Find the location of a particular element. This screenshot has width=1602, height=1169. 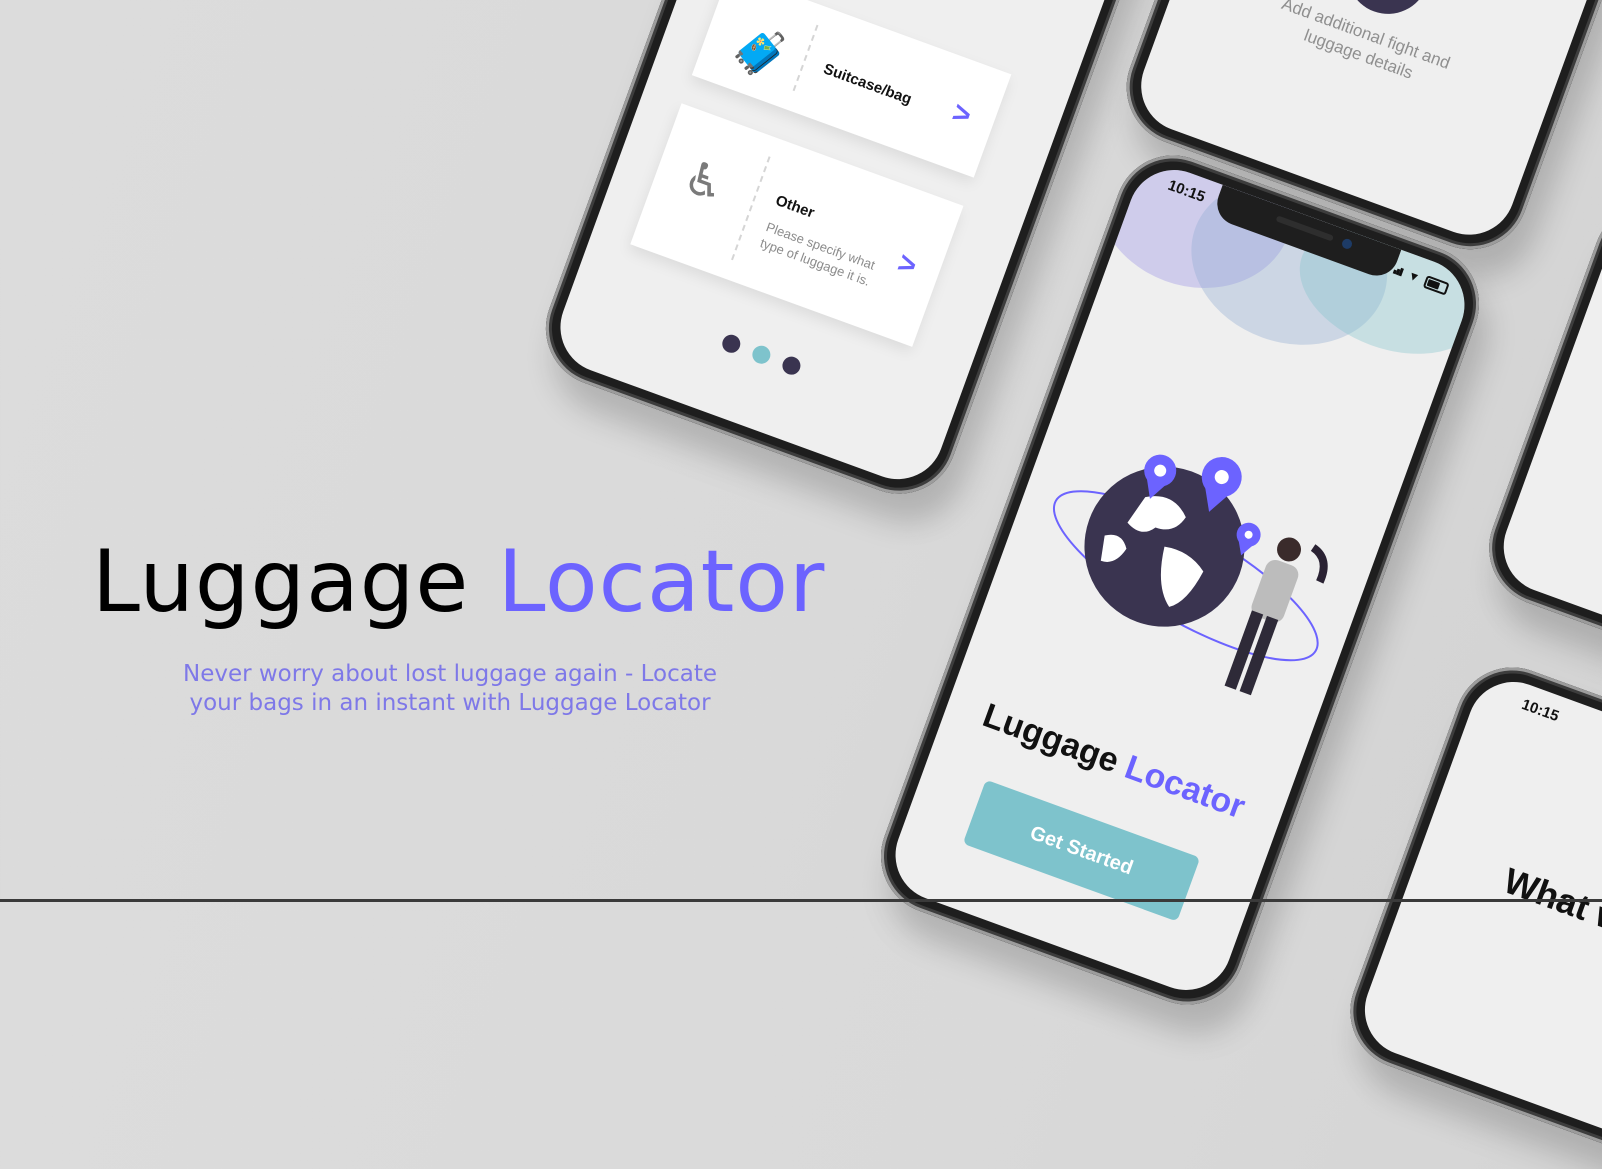

suitcase-icon: 🧳 is located at coordinates (760, 52).